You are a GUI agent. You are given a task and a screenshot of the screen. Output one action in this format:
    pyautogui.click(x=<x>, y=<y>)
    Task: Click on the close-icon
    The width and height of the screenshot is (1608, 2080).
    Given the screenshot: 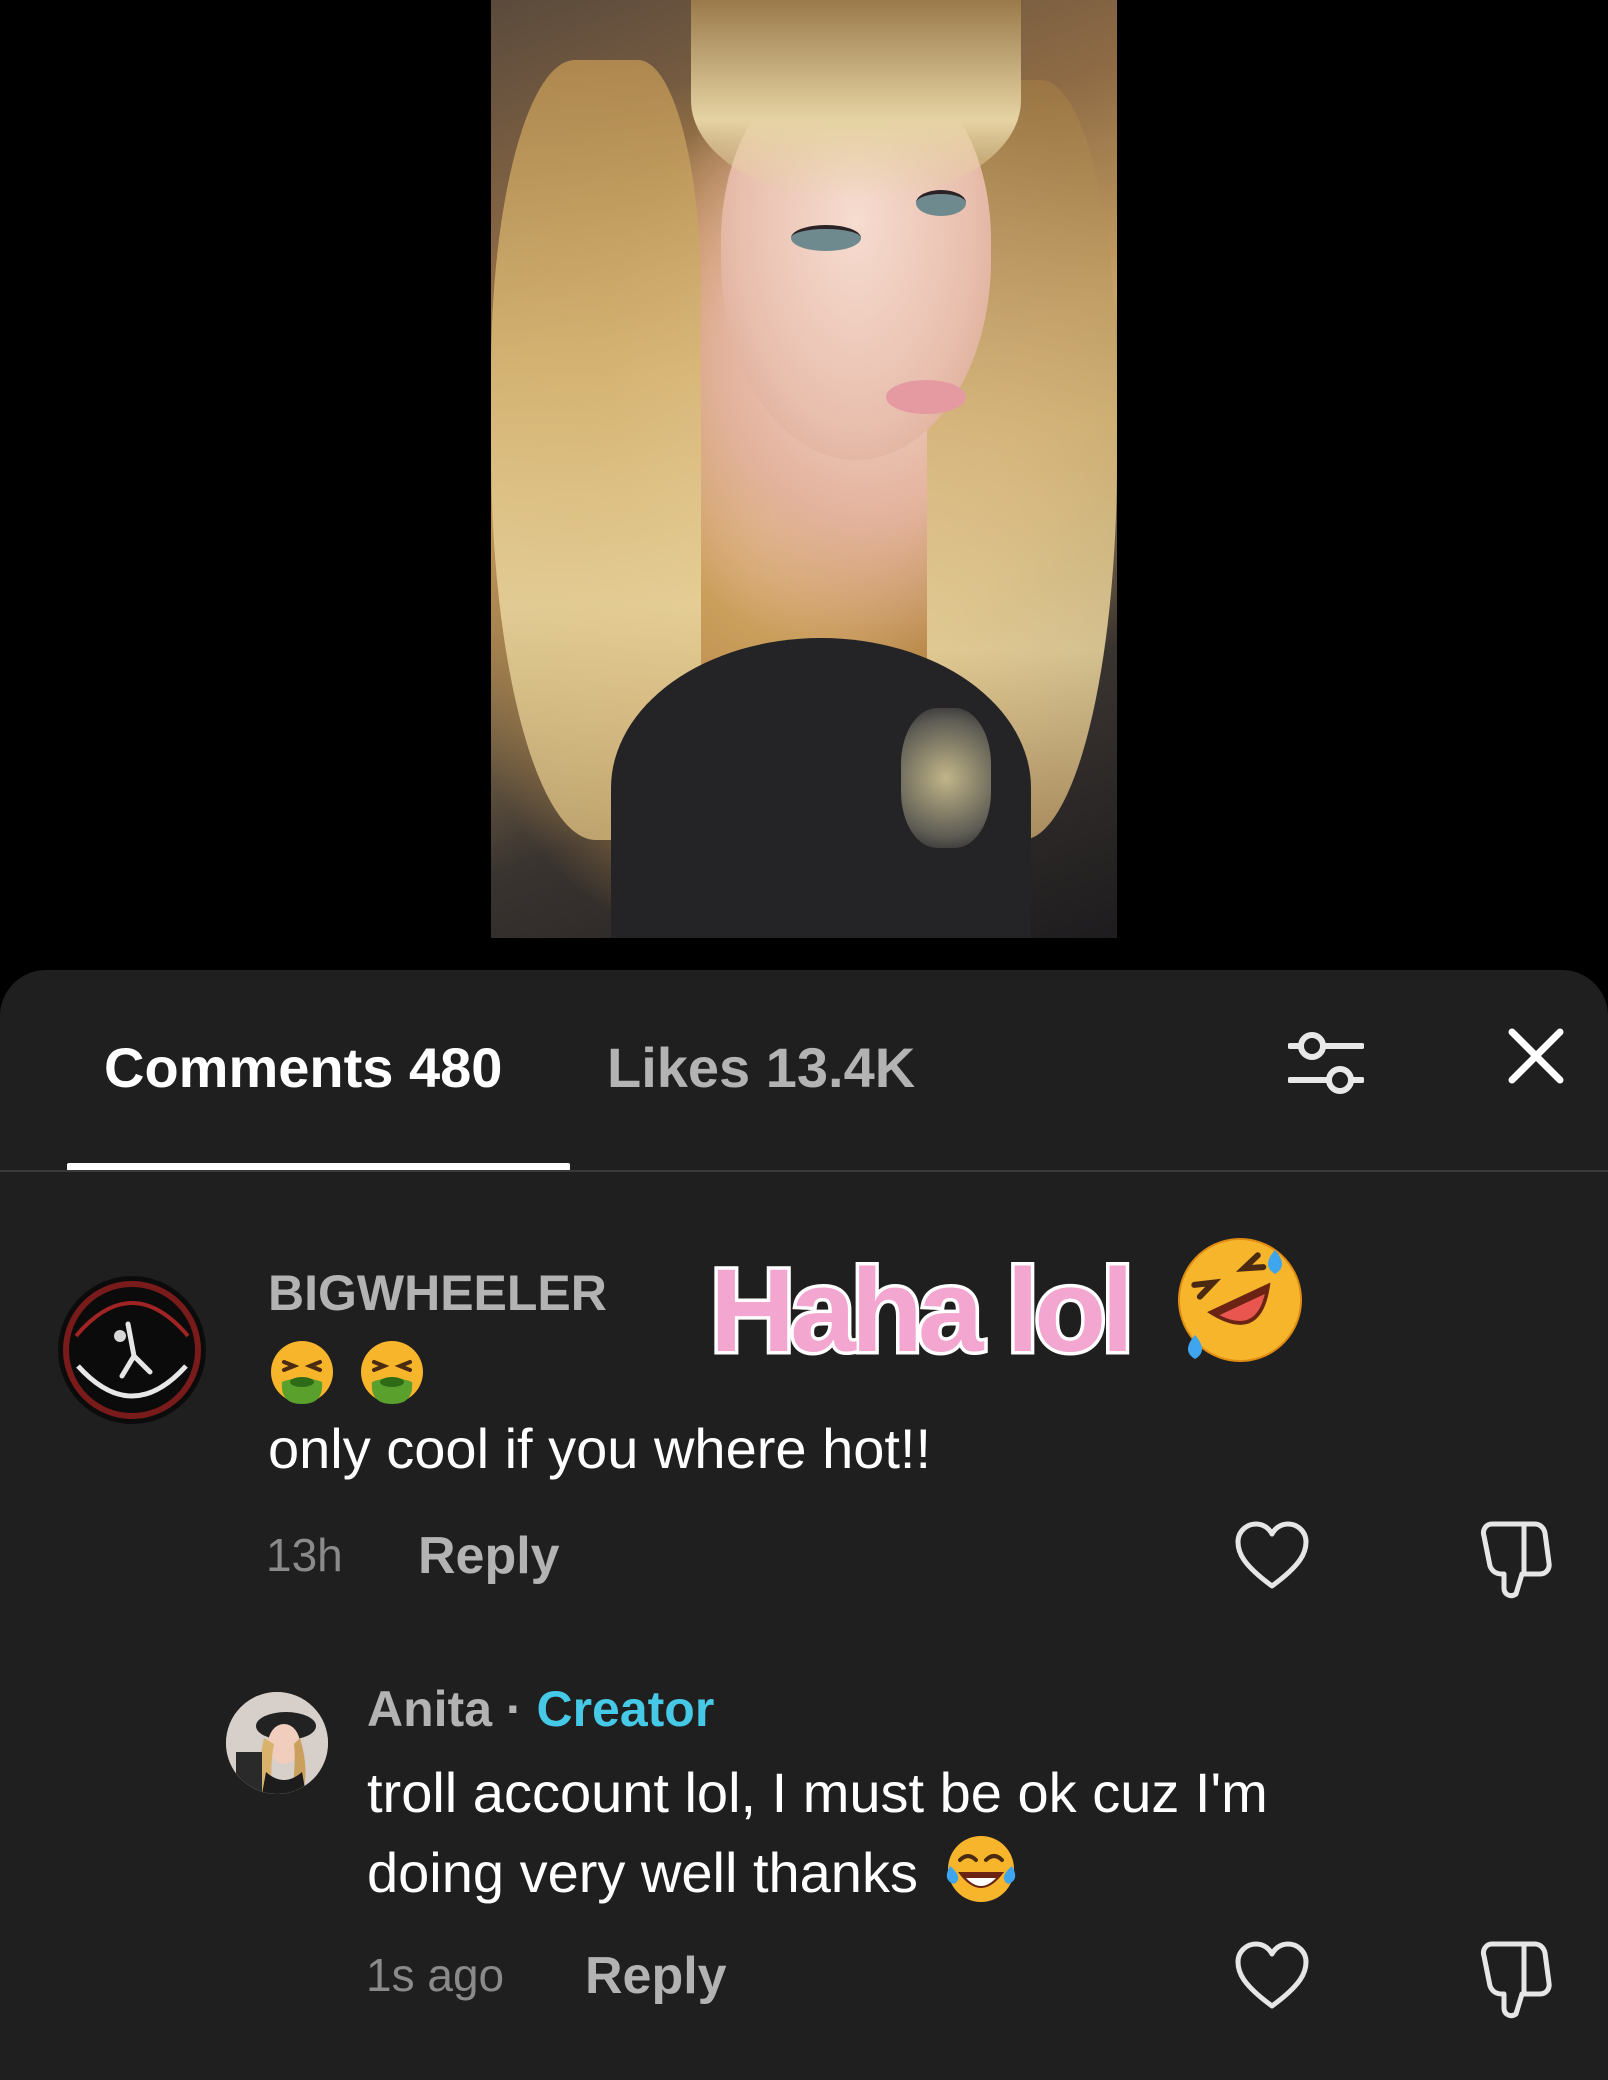 What is the action you would take?
    pyautogui.click(x=1536, y=1056)
    